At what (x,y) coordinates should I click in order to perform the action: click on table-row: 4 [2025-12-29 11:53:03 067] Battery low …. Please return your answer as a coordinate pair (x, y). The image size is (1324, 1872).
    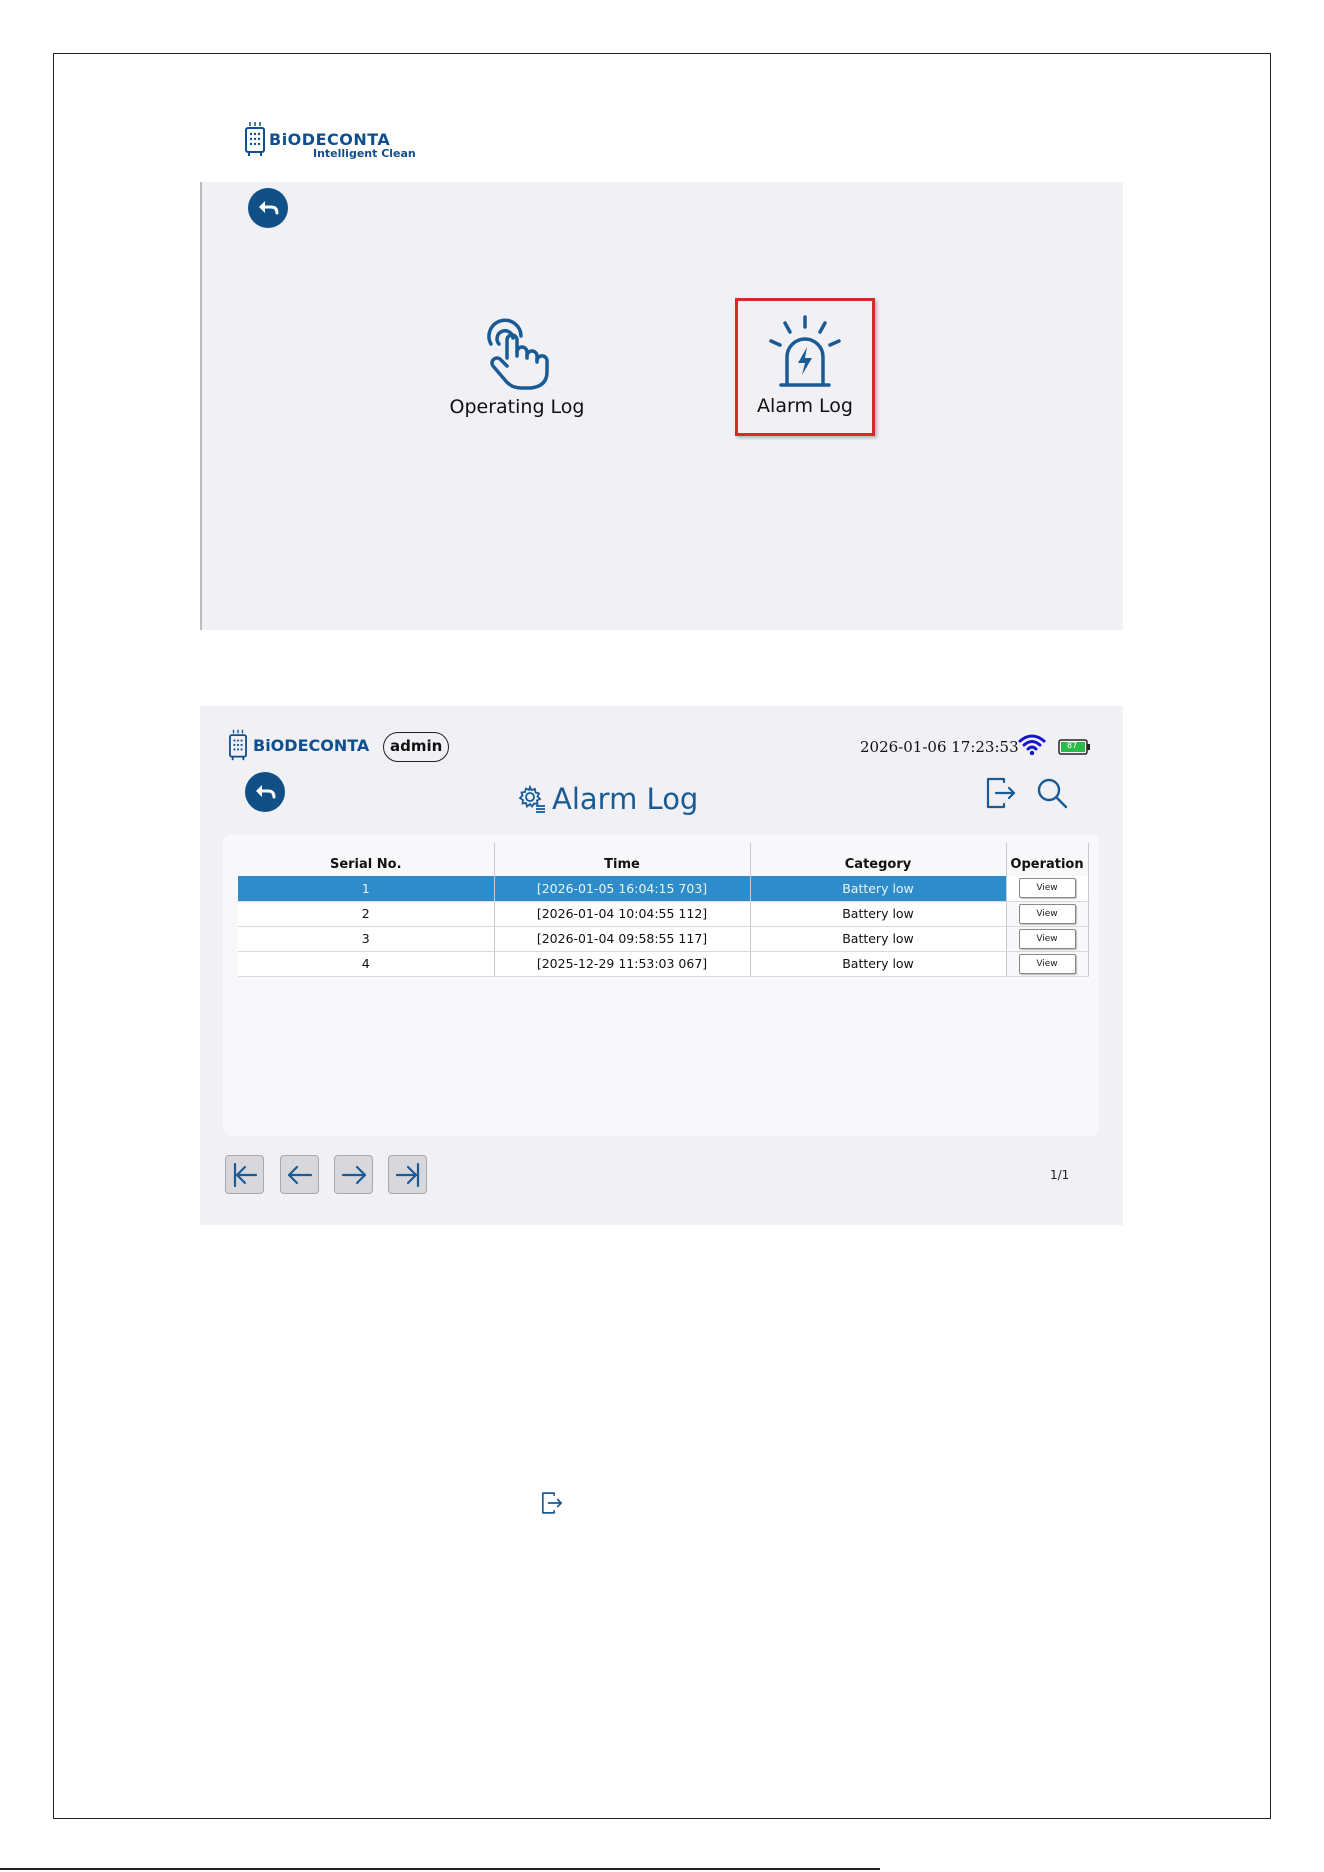
    Looking at the image, I should click on (663, 964).